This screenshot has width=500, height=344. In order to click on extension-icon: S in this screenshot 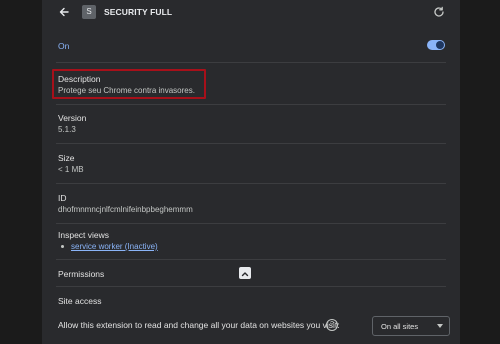, I will do `click(89, 12)`.